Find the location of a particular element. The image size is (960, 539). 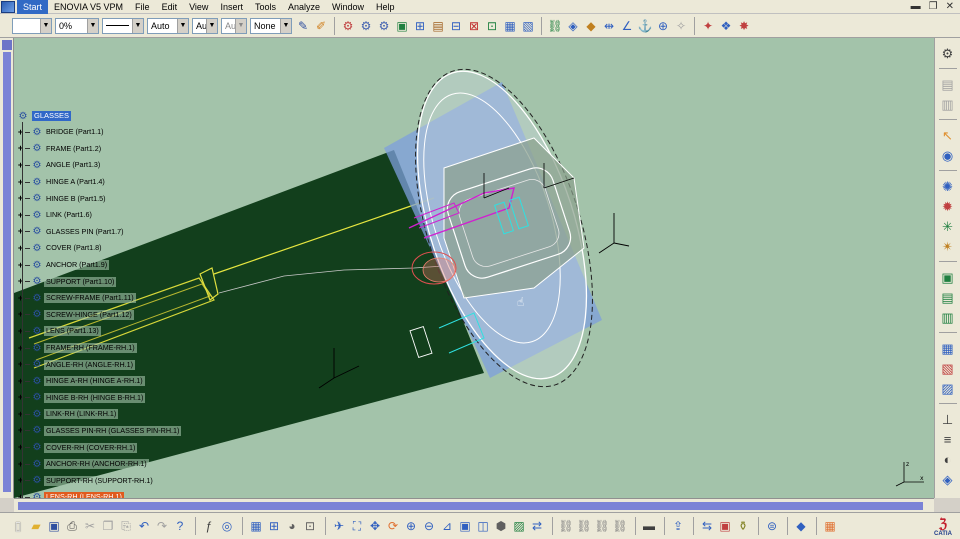

tree-node-label: HINGE B (Part1.5) is located at coordinates (76, 198).